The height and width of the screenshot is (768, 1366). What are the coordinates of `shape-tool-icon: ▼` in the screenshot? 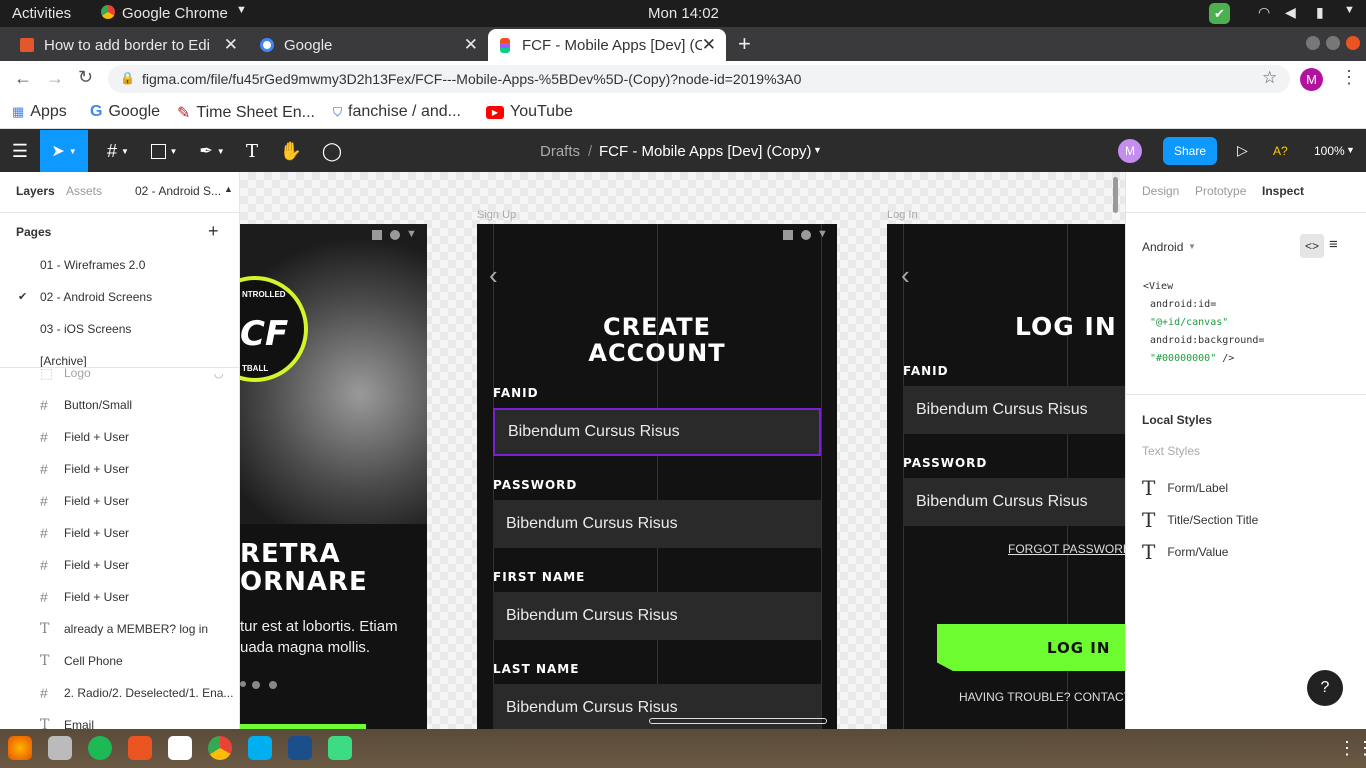 It's located at (164, 151).